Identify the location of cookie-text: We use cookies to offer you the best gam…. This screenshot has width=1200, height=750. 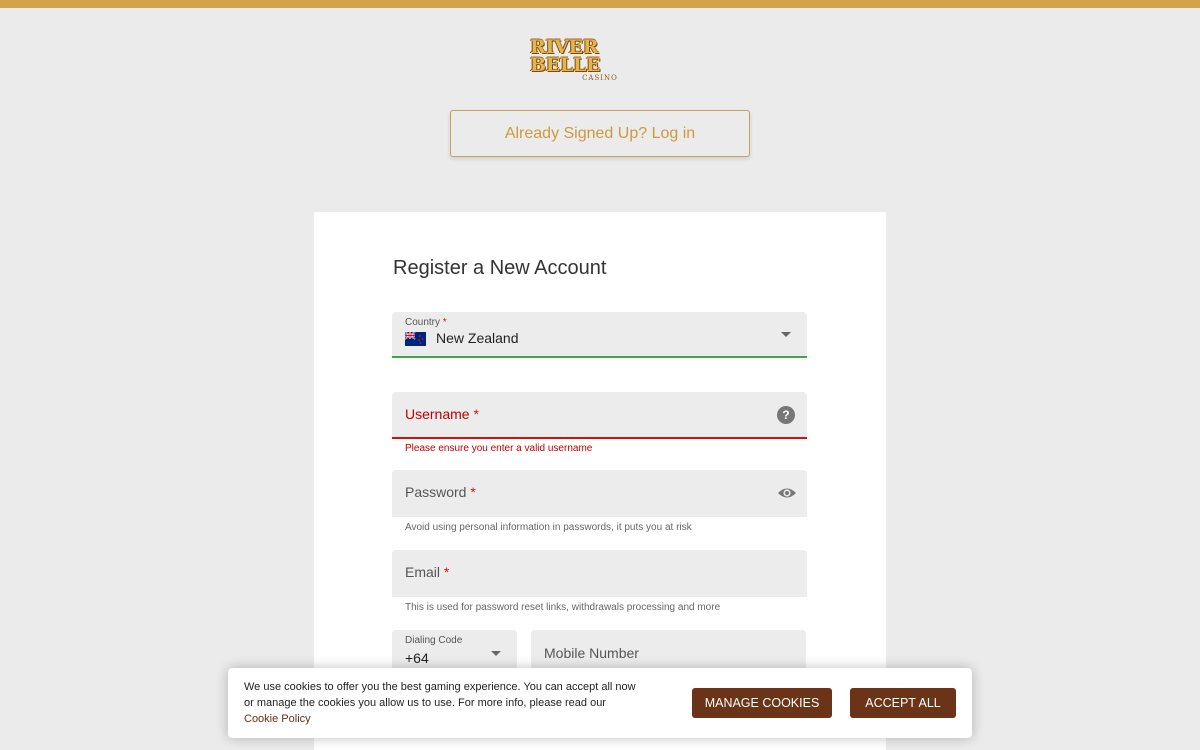
(444, 703).